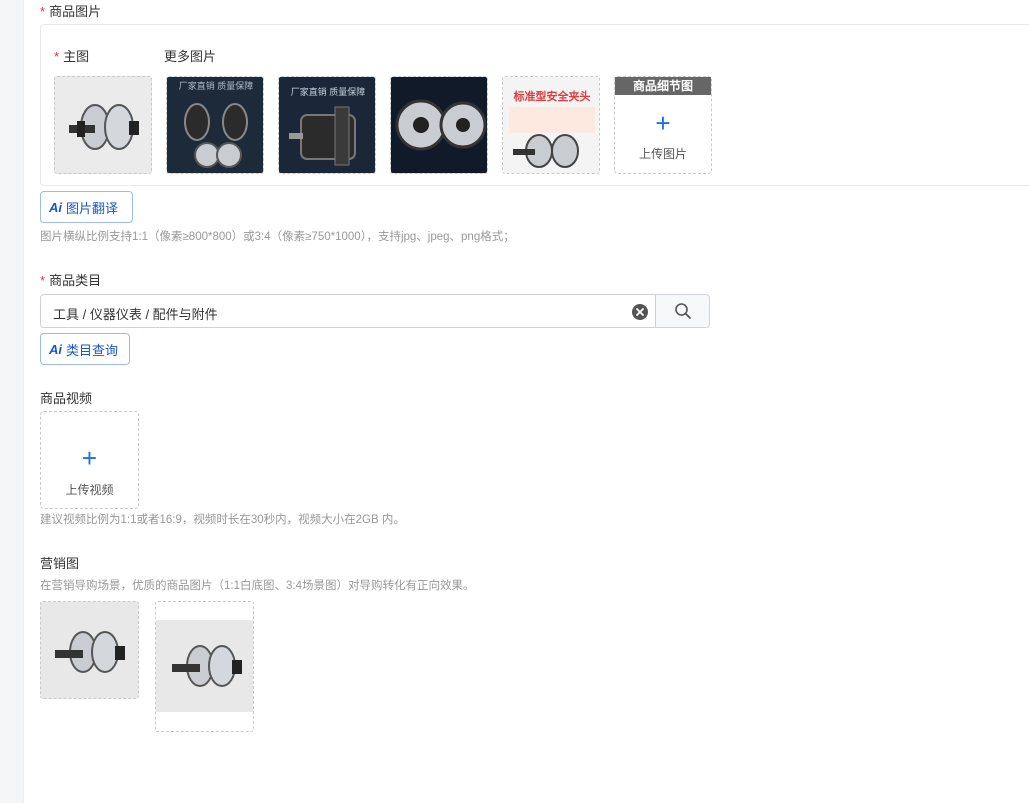 The width and height of the screenshot is (1029, 803). Describe the element at coordinates (12, 401) in the screenshot. I see `left-gutter` at that location.